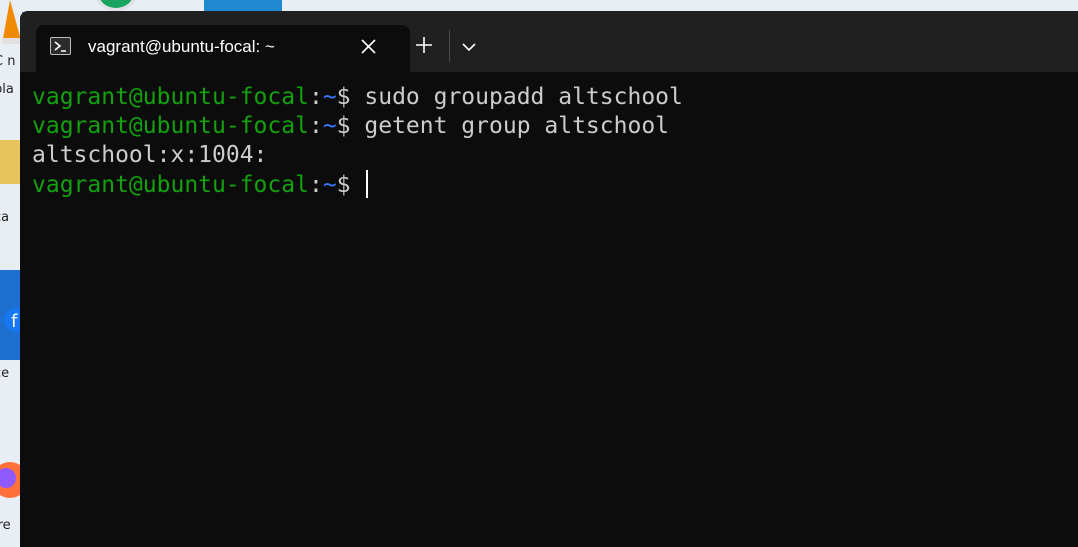  I want to click on svg-text: f, so click(14, 321).